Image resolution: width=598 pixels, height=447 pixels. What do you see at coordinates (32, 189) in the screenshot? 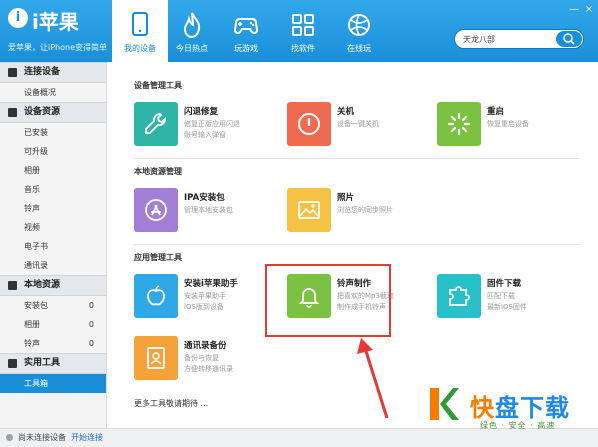
I see `item-label: 音乐` at bounding box center [32, 189].